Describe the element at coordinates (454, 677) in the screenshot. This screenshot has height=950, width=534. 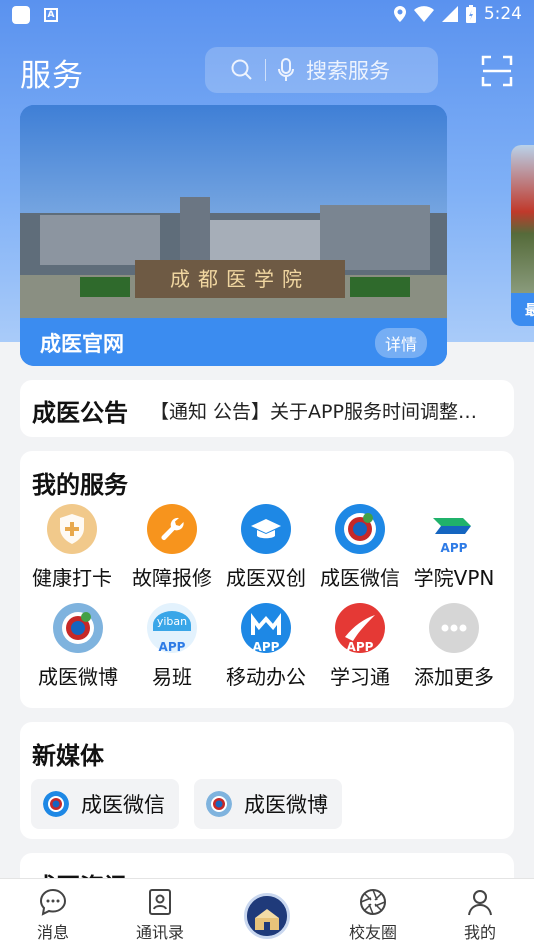
I see `service-label: 添加更多` at that location.